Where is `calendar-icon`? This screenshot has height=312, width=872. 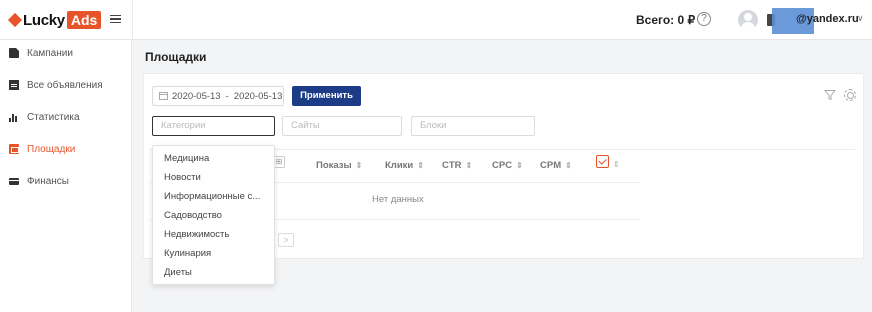 calendar-icon is located at coordinates (163, 96).